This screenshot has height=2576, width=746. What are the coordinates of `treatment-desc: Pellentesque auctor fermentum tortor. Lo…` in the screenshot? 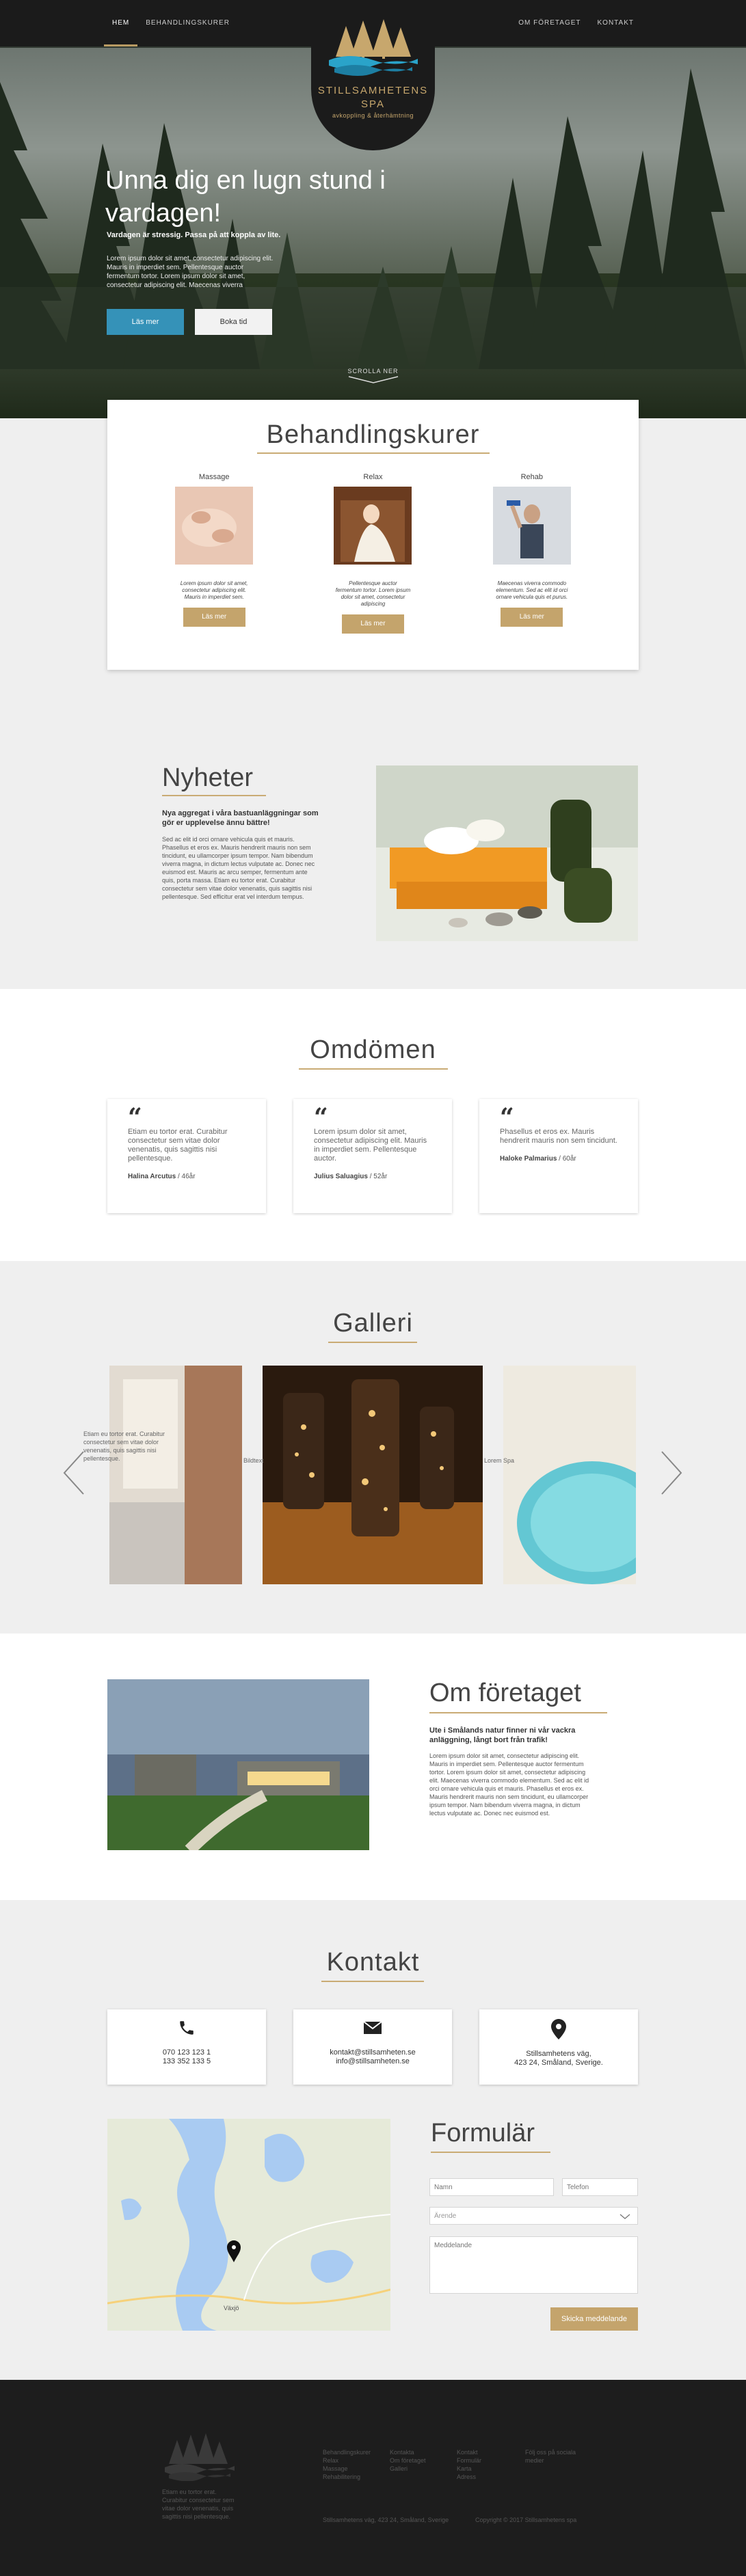 It's located at (373, 593).